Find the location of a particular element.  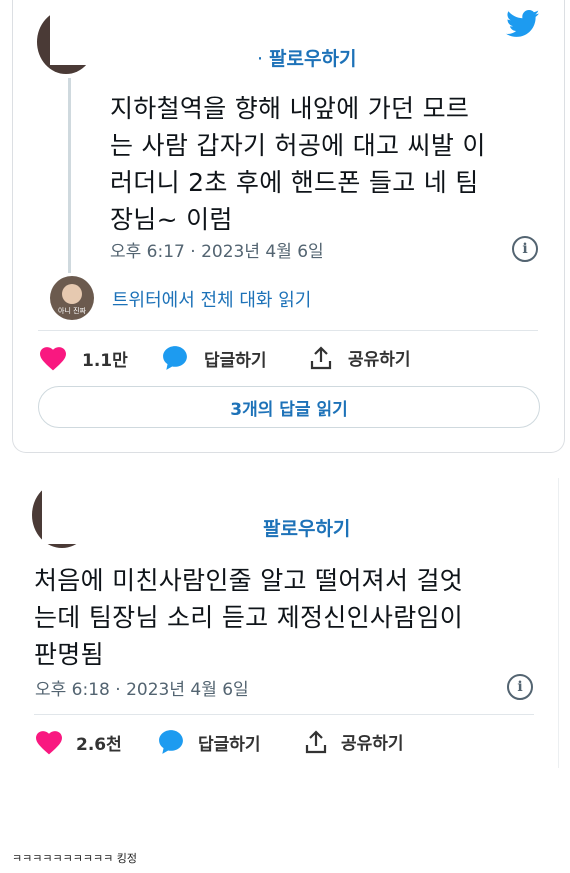

timestamp-2: 오후 6:18 · 2023년 4월 6일 is located at coordinates (142, 687).